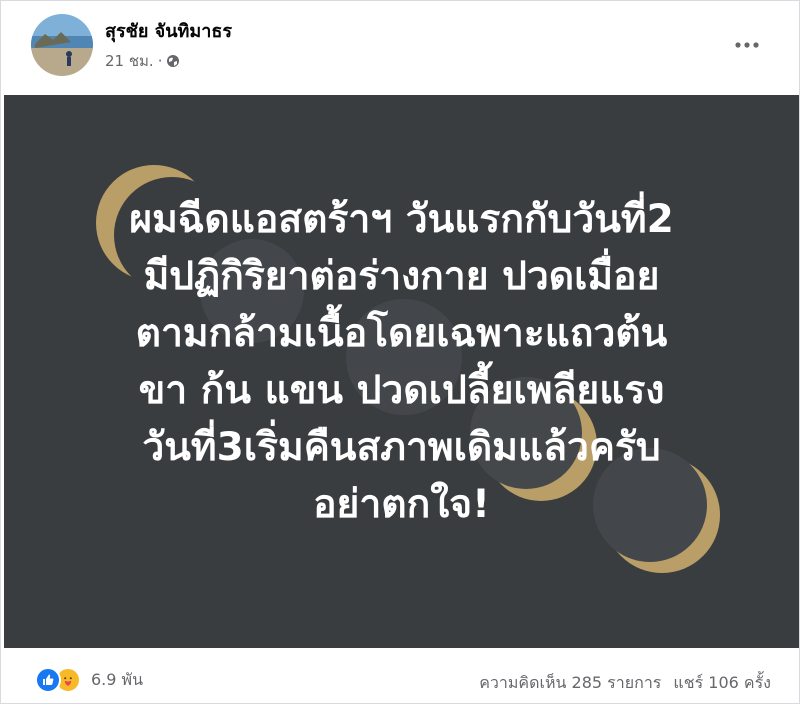 The width and height of the screenshot is (800, 704). Describe the element at coordinates (400, 48) in the screenshot. I see `post-header: สุรชัย จันทิมาธร 21 ชม. ·` at that location.